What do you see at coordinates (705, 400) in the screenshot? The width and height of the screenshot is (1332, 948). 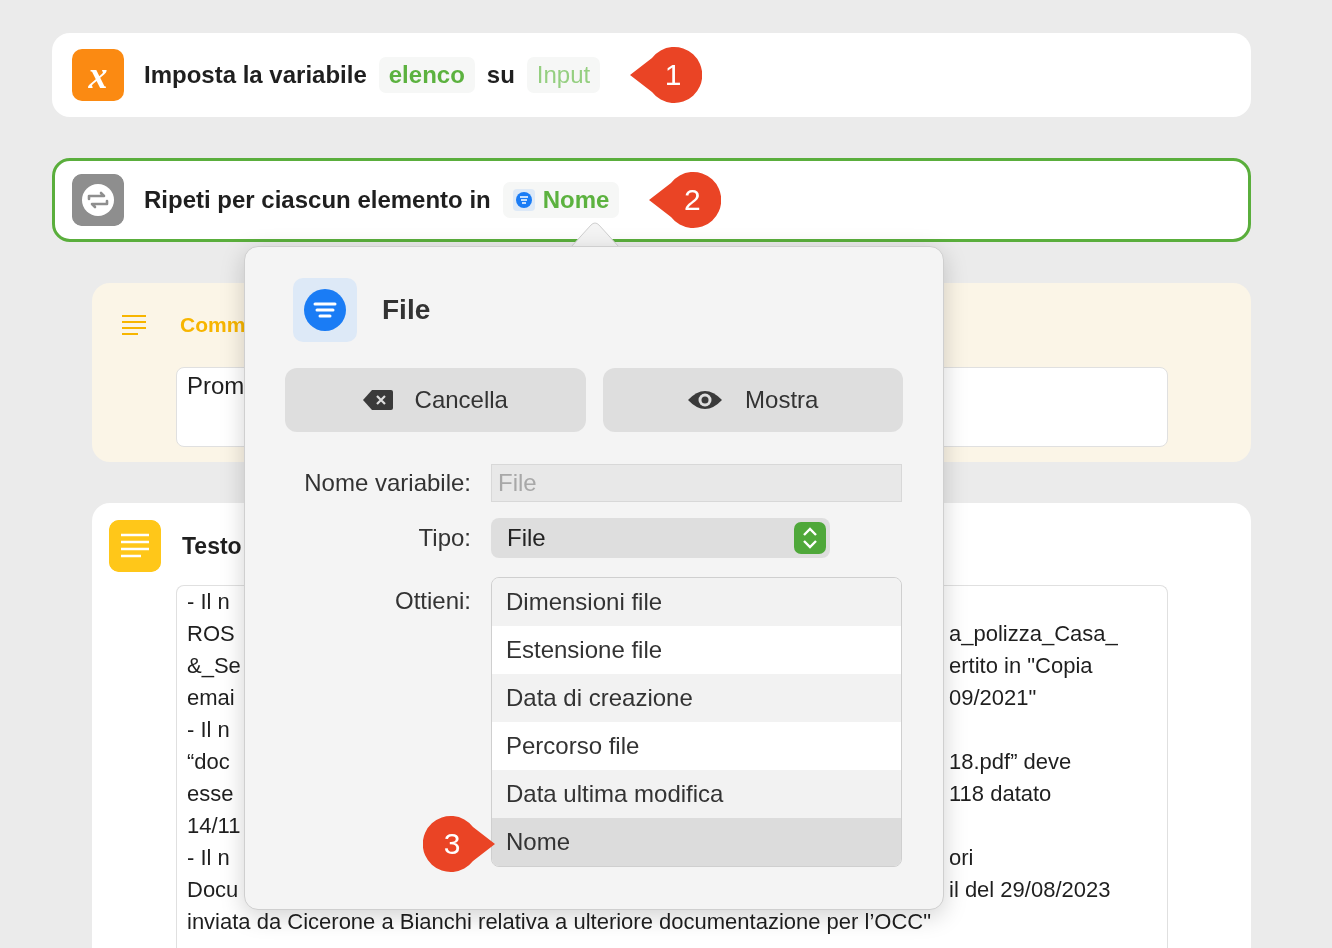 I see `eye-icon` at bounding box center [705, 400].